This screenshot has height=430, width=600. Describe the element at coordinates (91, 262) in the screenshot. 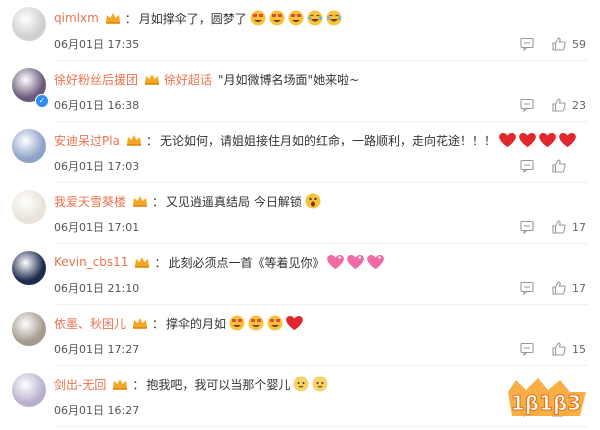

I see `username-link: Kevin_cbs11` at that location.